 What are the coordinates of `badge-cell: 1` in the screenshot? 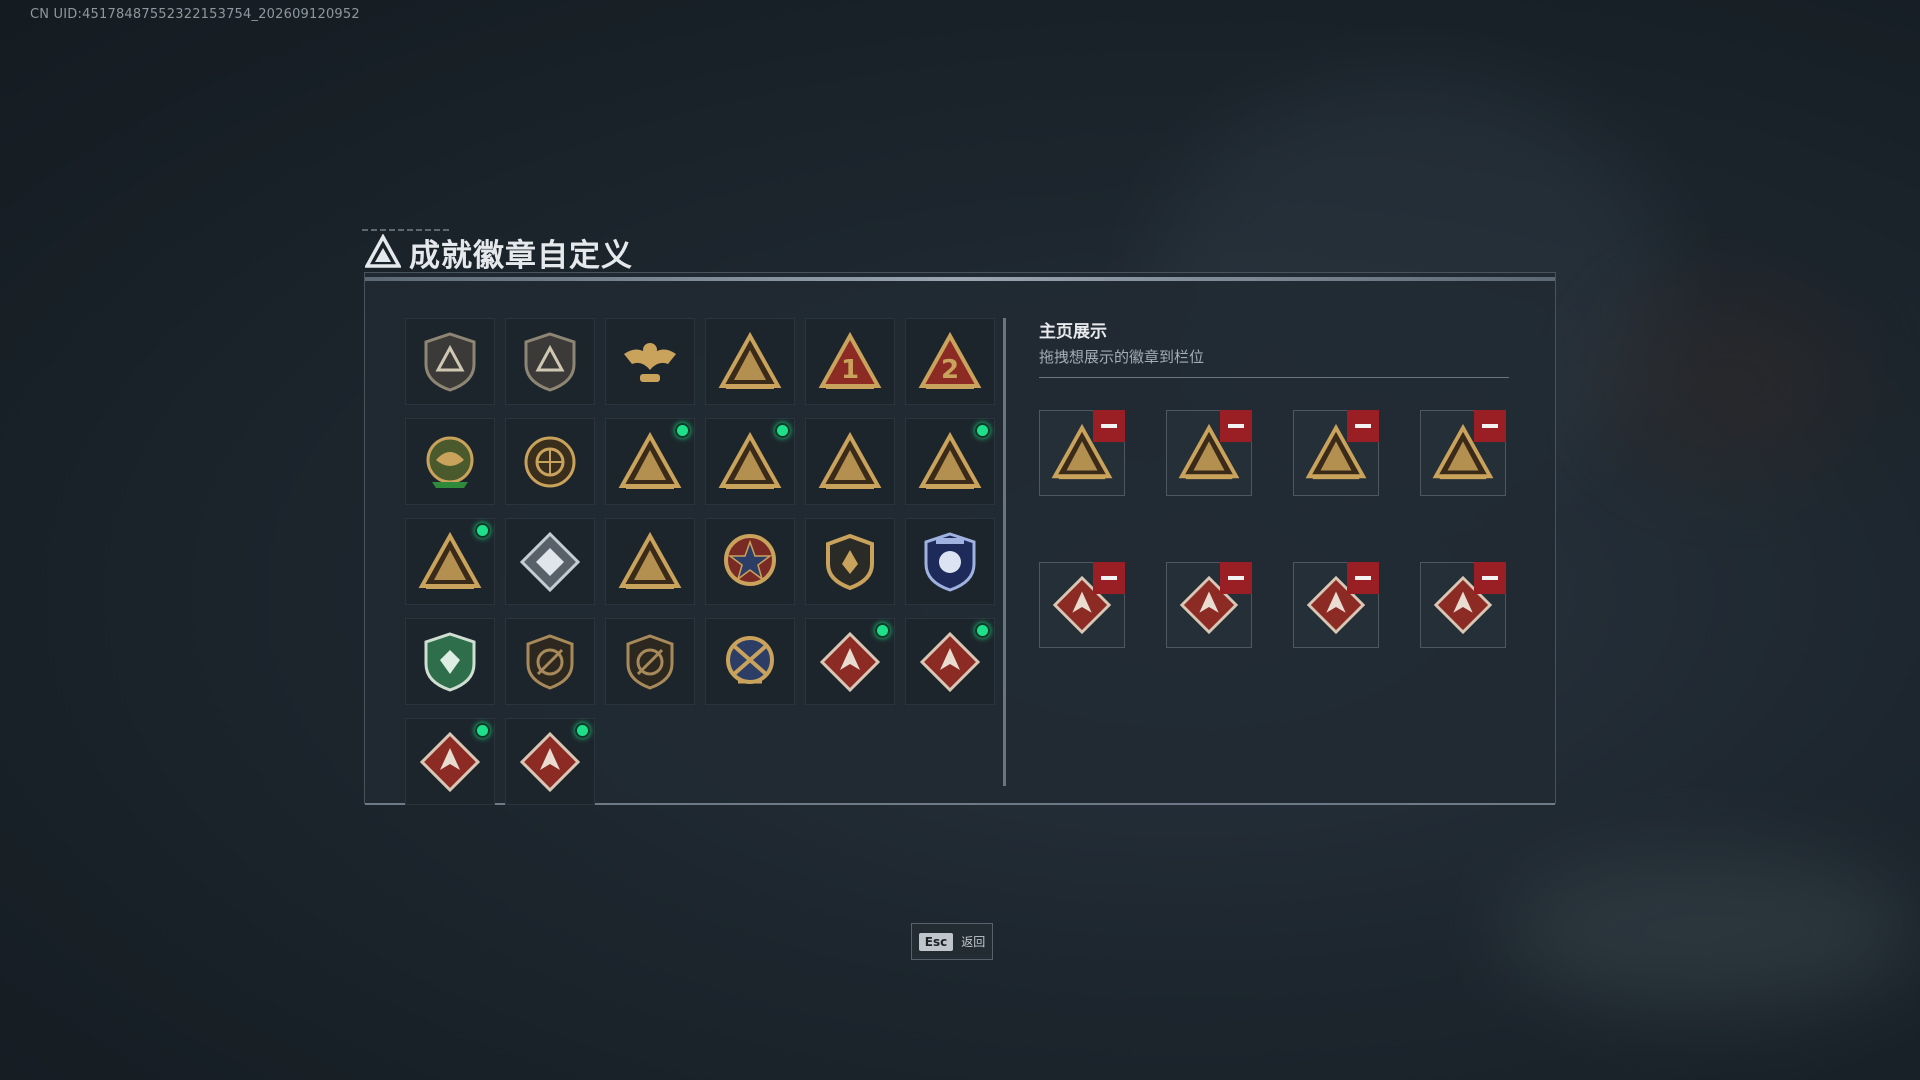 It's located at (850, 361).